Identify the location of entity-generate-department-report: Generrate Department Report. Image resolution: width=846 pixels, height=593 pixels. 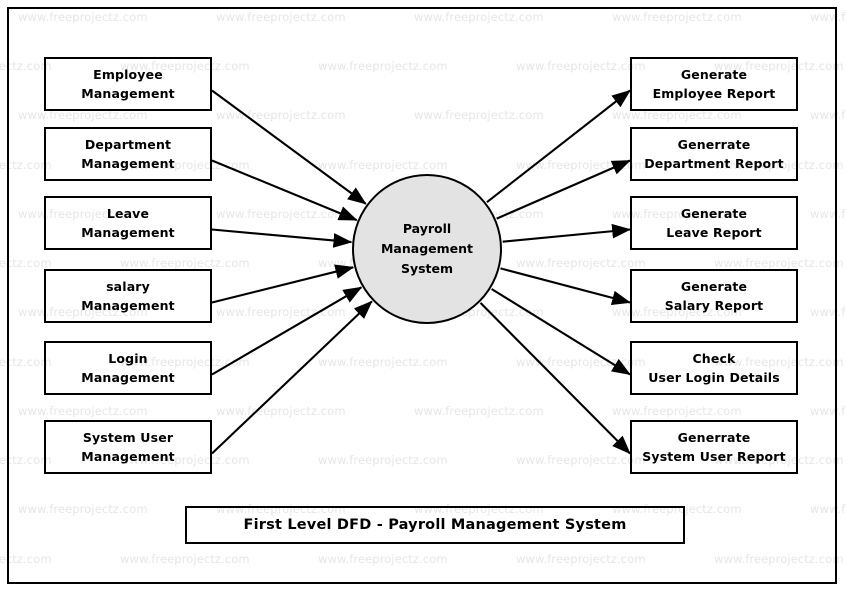
(714, 154).